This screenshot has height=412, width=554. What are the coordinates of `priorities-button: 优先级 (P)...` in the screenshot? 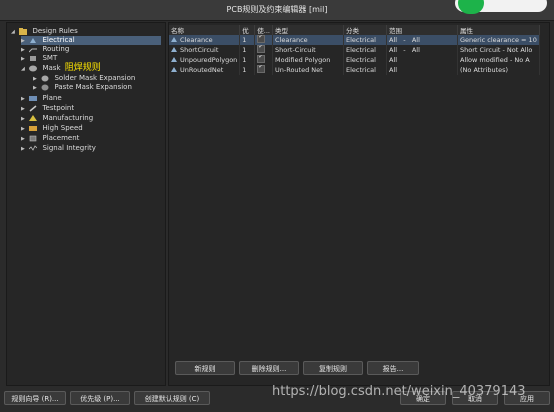 It's located at (100, 398).